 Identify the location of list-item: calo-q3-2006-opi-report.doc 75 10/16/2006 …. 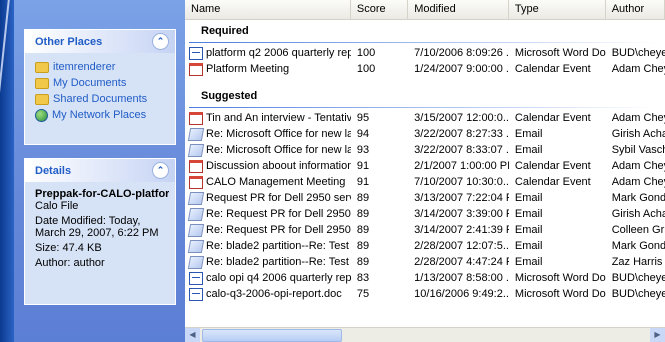
(425, 294).